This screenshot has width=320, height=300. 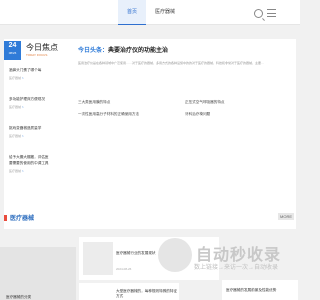 What do you see at coordinates (223, 256) in the screenshot?
I see `watermark: 自动秒收录 数上链接→来访一次→自动收录` at bounding box center [223, 256].